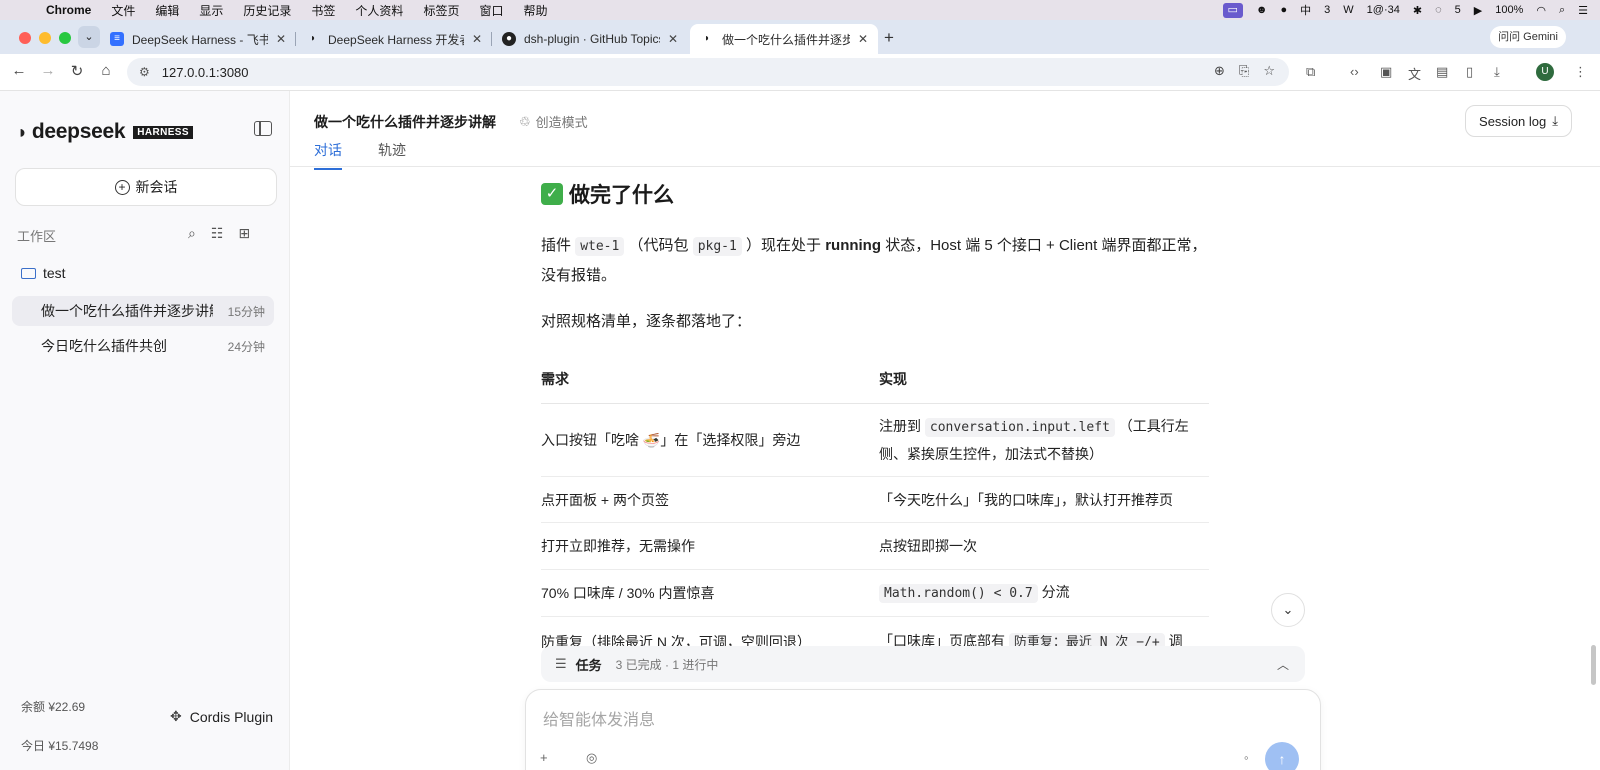 The height and width of the screenshot is (770, 1600). I want to click on menu-tab: 标签页, so click(441, 10).